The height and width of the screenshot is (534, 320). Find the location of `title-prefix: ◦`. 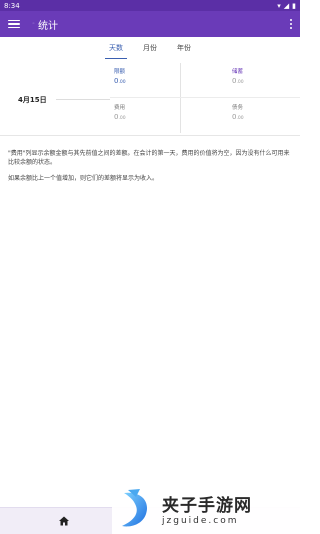

title-prefix: ◦ is located at coordinates (33, 24).